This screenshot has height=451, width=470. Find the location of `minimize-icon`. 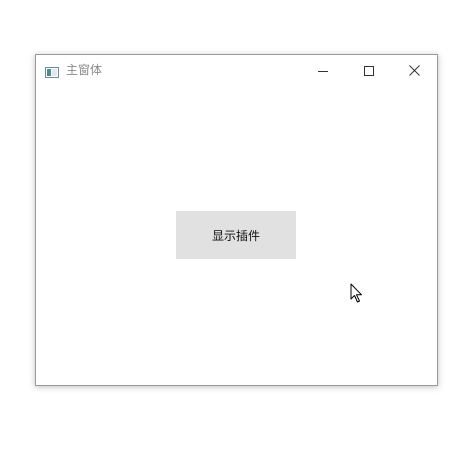

minimize-icon is located at coordinates (323, 70).